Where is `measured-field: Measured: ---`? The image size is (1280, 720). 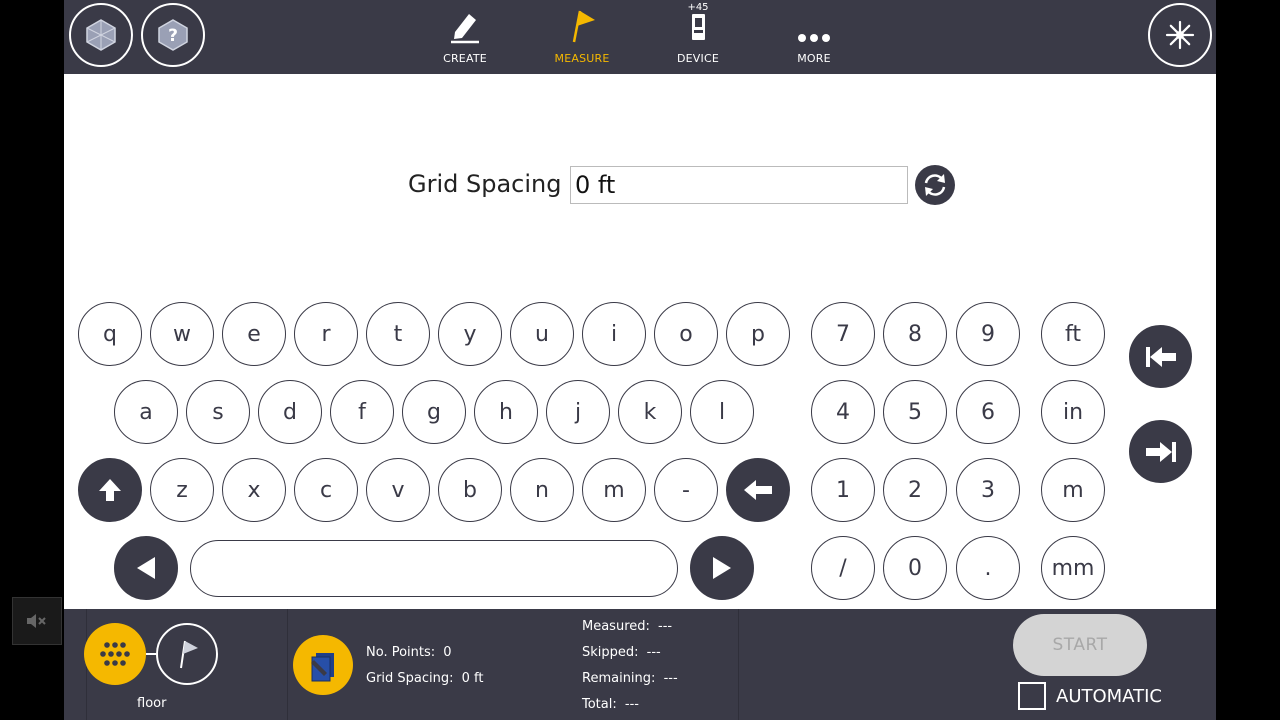
measured-field: Measured: --- is located at coordinates (627, 626).